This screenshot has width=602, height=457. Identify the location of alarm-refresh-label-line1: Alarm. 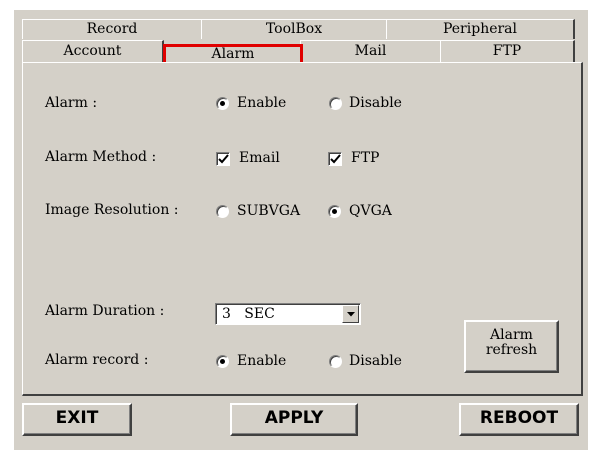
(511, 335).